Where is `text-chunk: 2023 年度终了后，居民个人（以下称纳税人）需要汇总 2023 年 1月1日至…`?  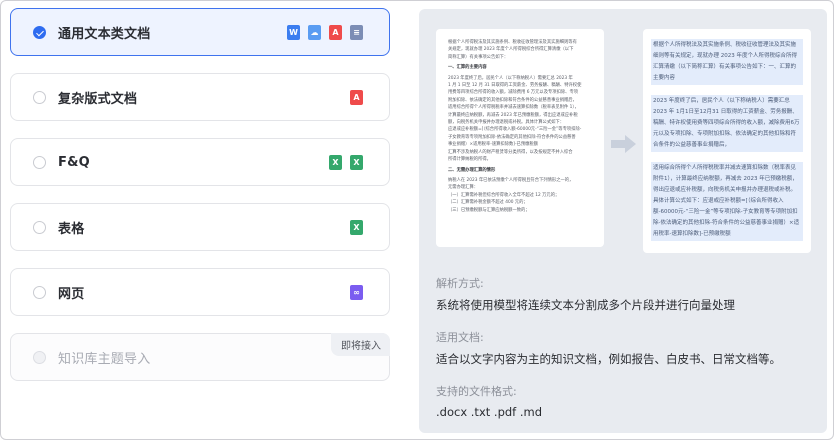 text-chunk: 2023 年度终了后，居民个人（以下称纳税人）需要汇总 2023 年 1月1日至… is located at coordinates (727, 123).